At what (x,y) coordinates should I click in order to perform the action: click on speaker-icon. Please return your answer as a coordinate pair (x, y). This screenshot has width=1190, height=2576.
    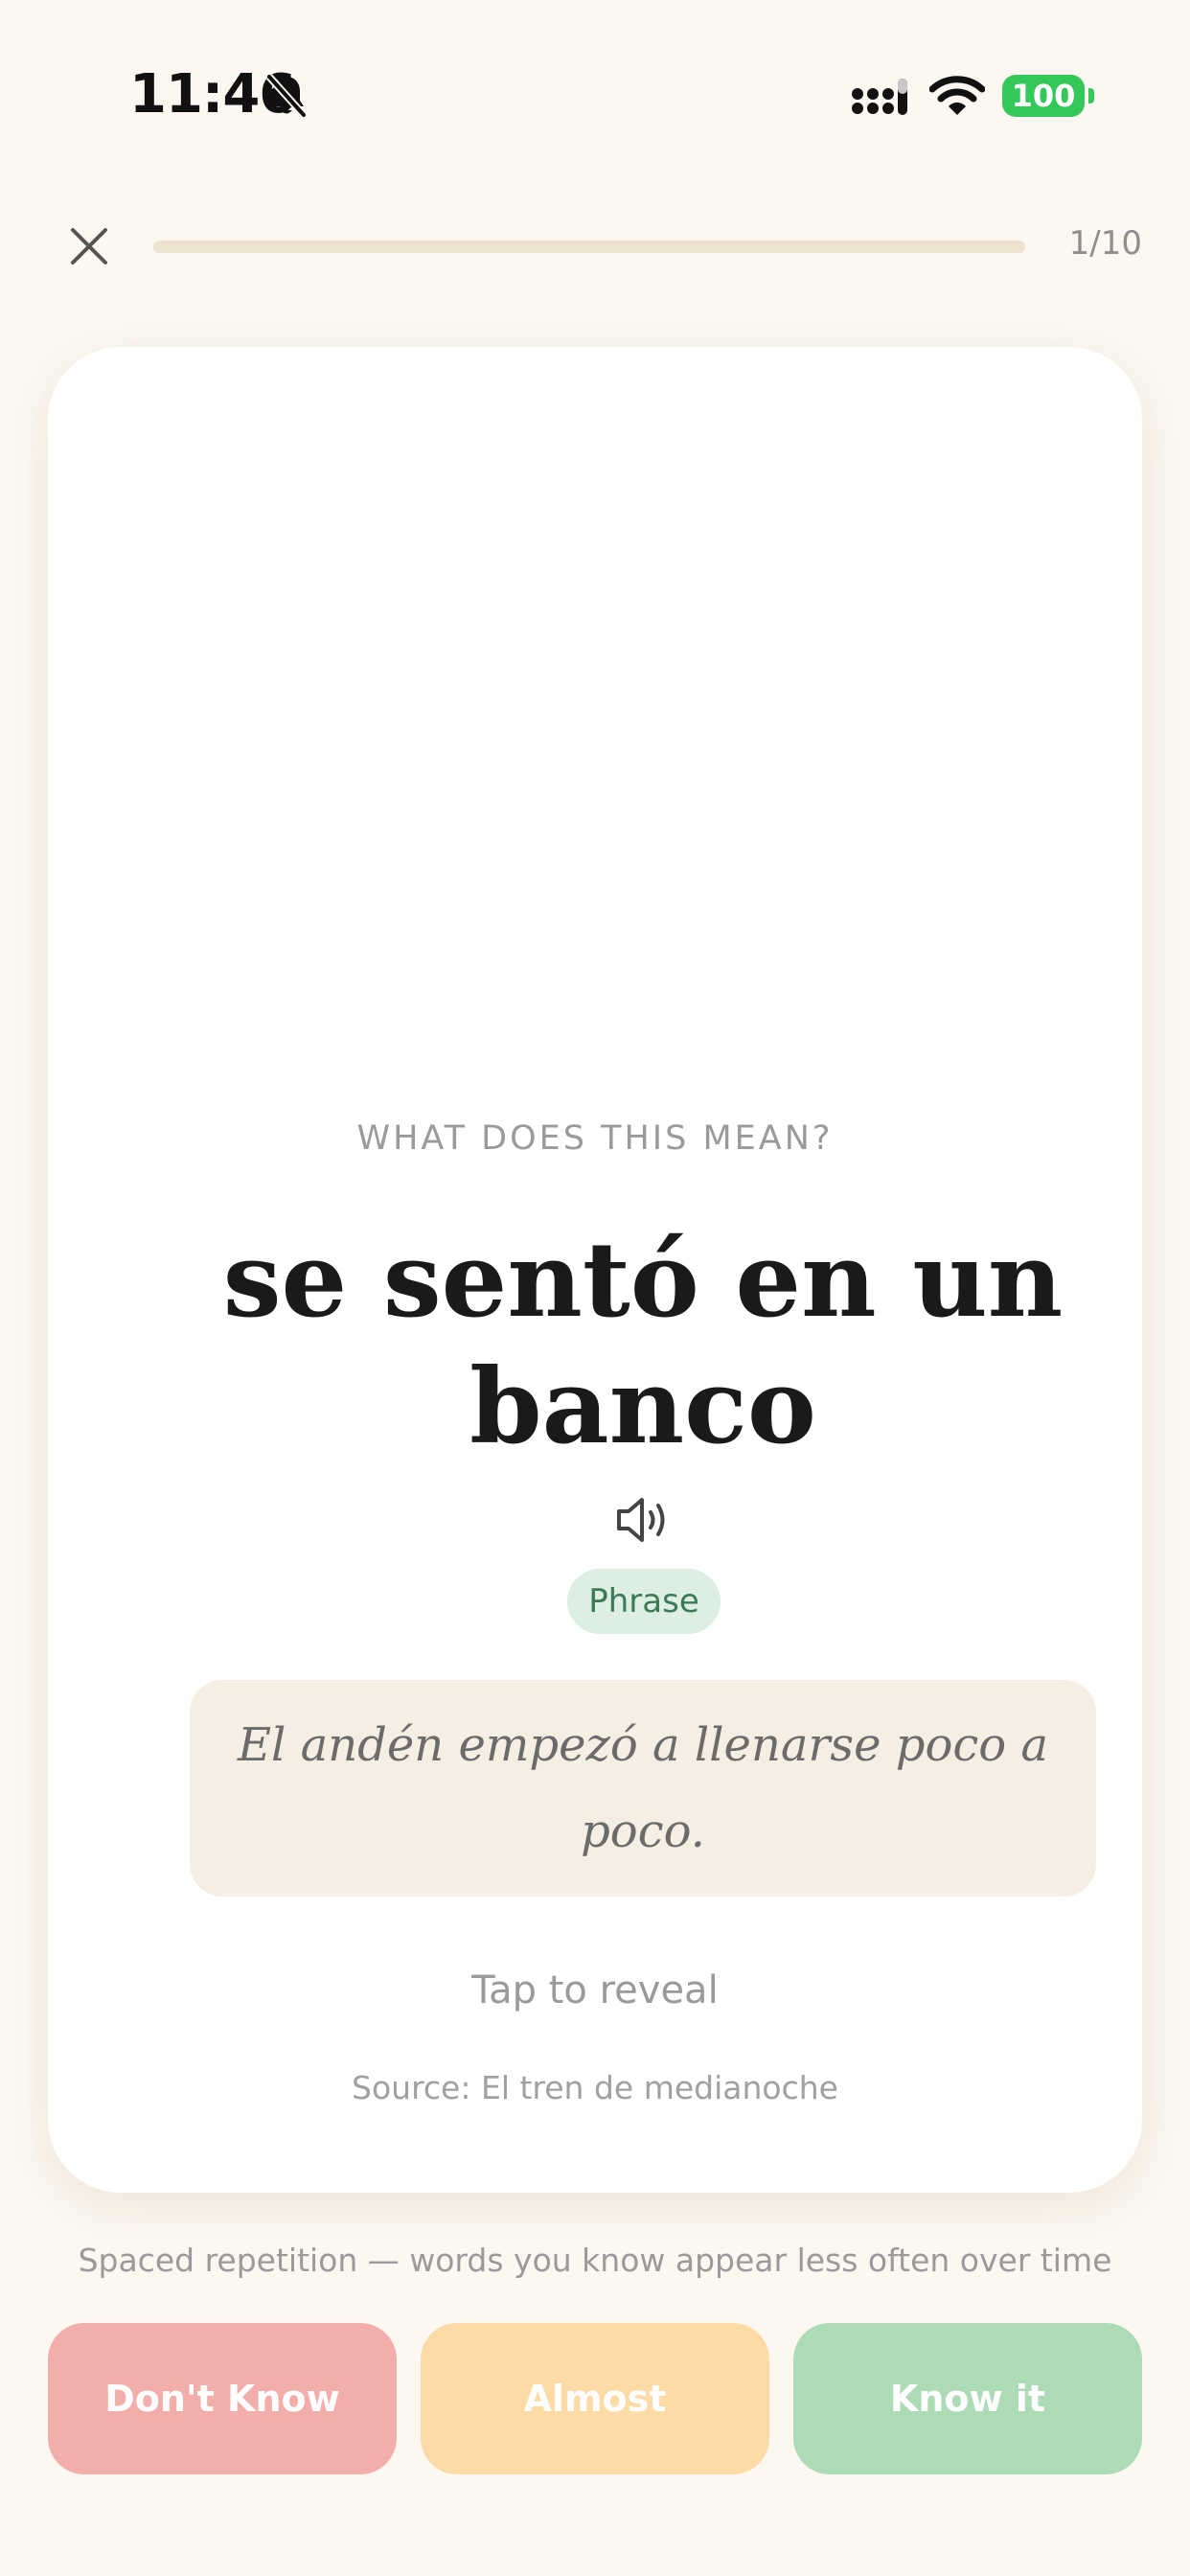
    Looking at the image, I should click on (641, 1520).